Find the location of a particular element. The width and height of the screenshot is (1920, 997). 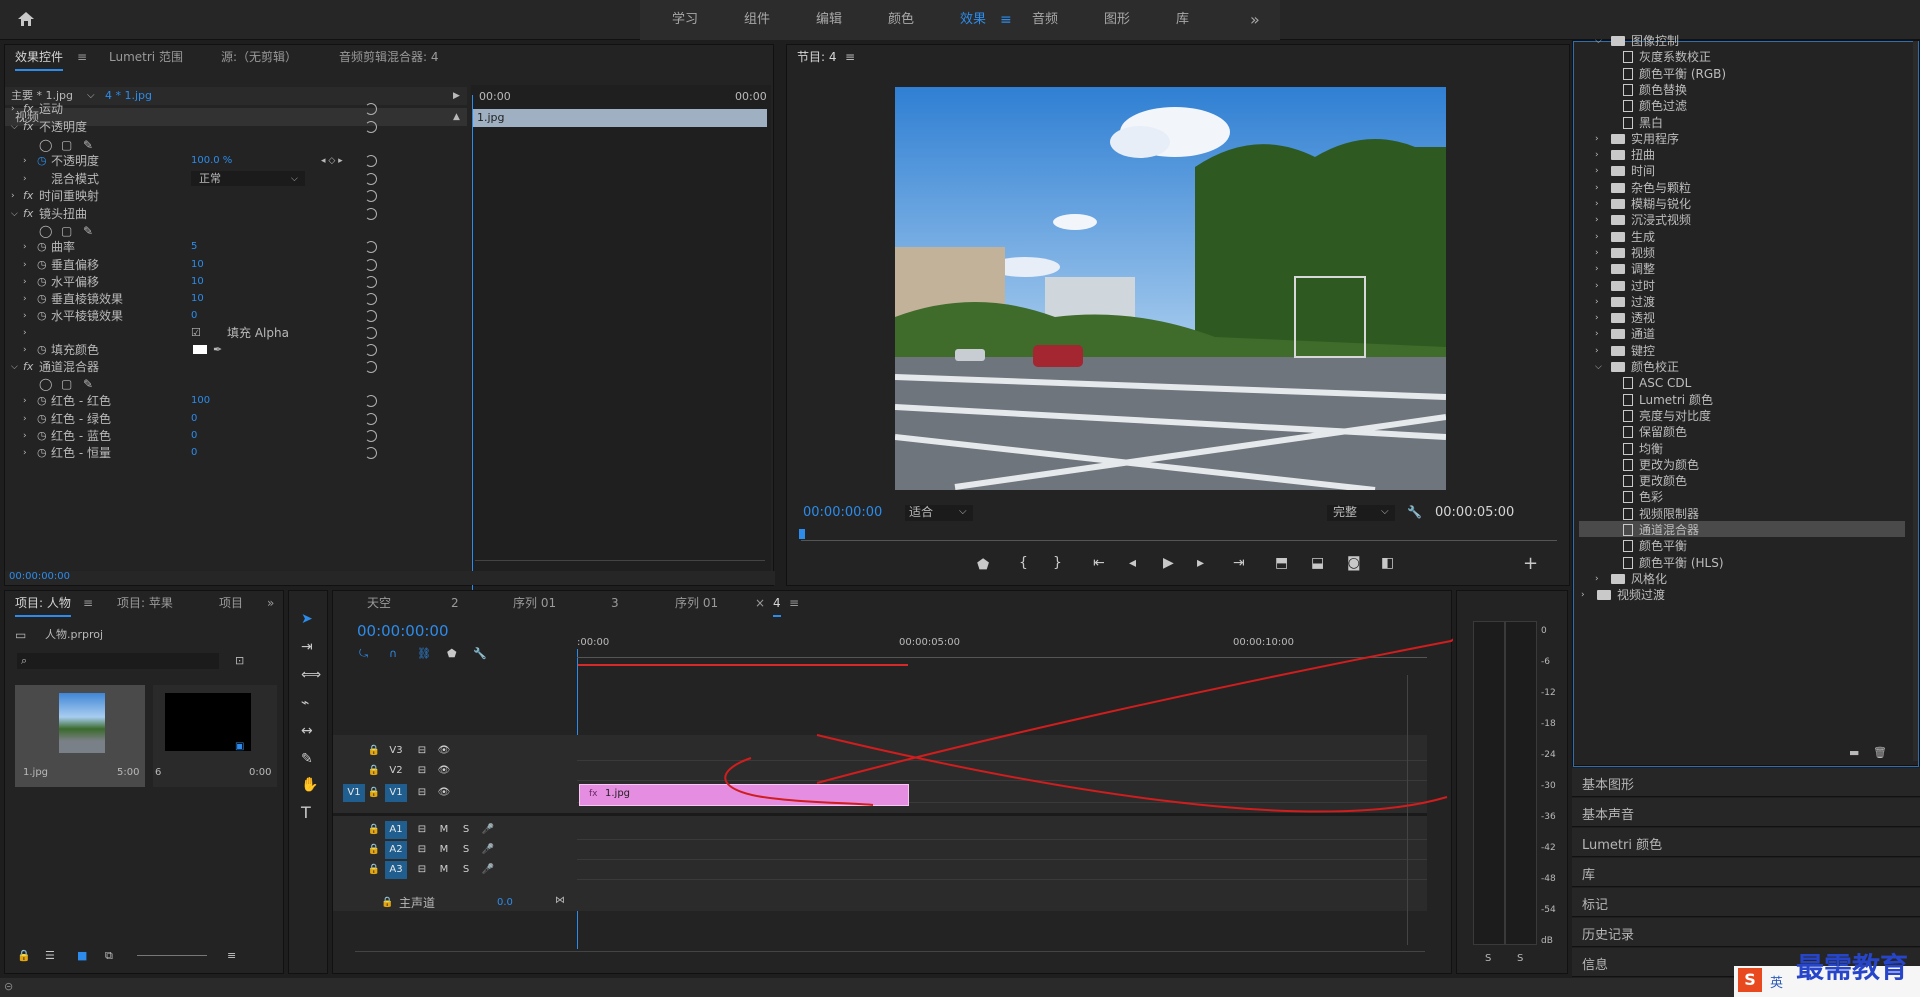

workspace-editing: 编辑 is located at coordinates (829, 20).